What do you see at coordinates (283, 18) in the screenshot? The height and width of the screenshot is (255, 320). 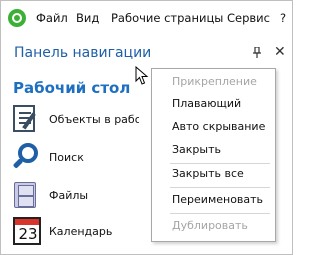 I see `menu-help: ?` at bounding box center [283, 18].